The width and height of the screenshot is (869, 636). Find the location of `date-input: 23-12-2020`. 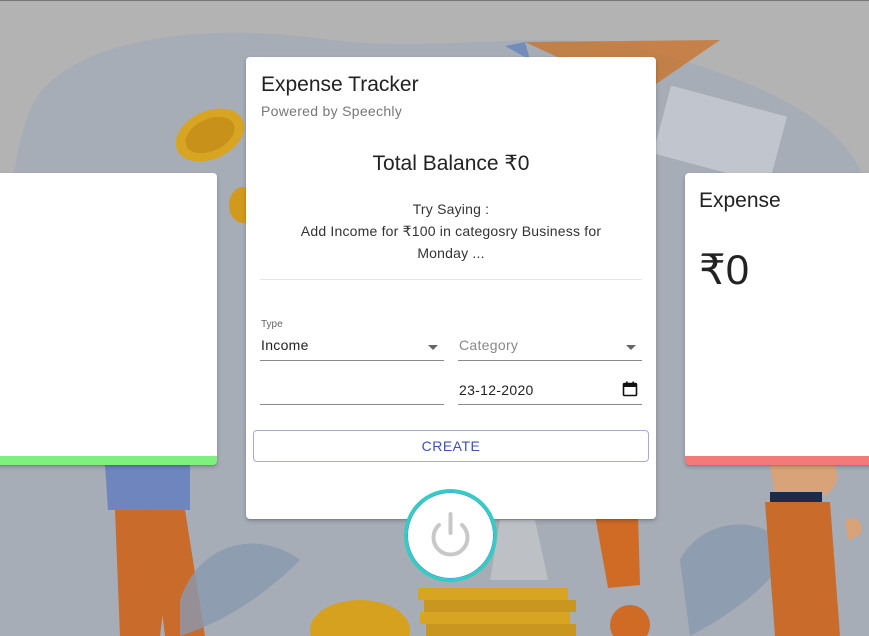

date-input: 23-12-2020 is located at coordinates (550, 392).